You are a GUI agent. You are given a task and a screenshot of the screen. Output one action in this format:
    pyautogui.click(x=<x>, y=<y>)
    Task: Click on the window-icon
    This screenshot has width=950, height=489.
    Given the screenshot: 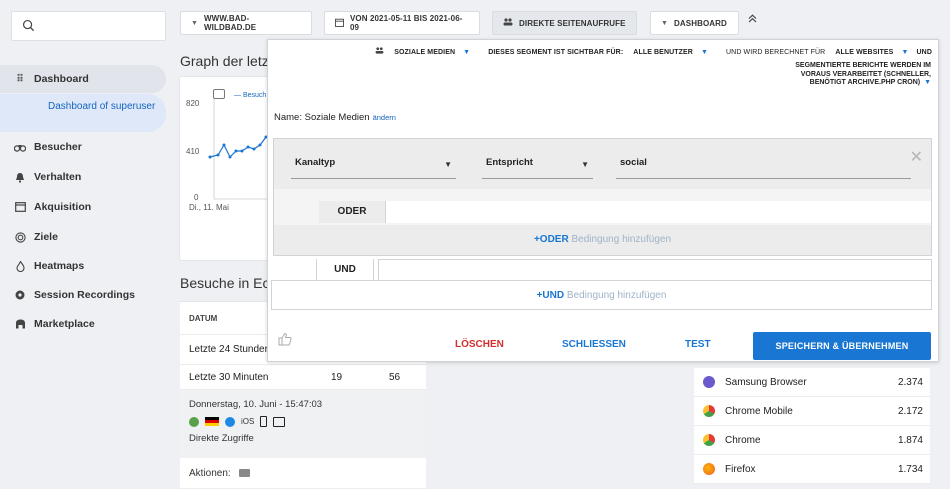 What is the action you would take?
    pyautogui.click(x=20, y=207)
    